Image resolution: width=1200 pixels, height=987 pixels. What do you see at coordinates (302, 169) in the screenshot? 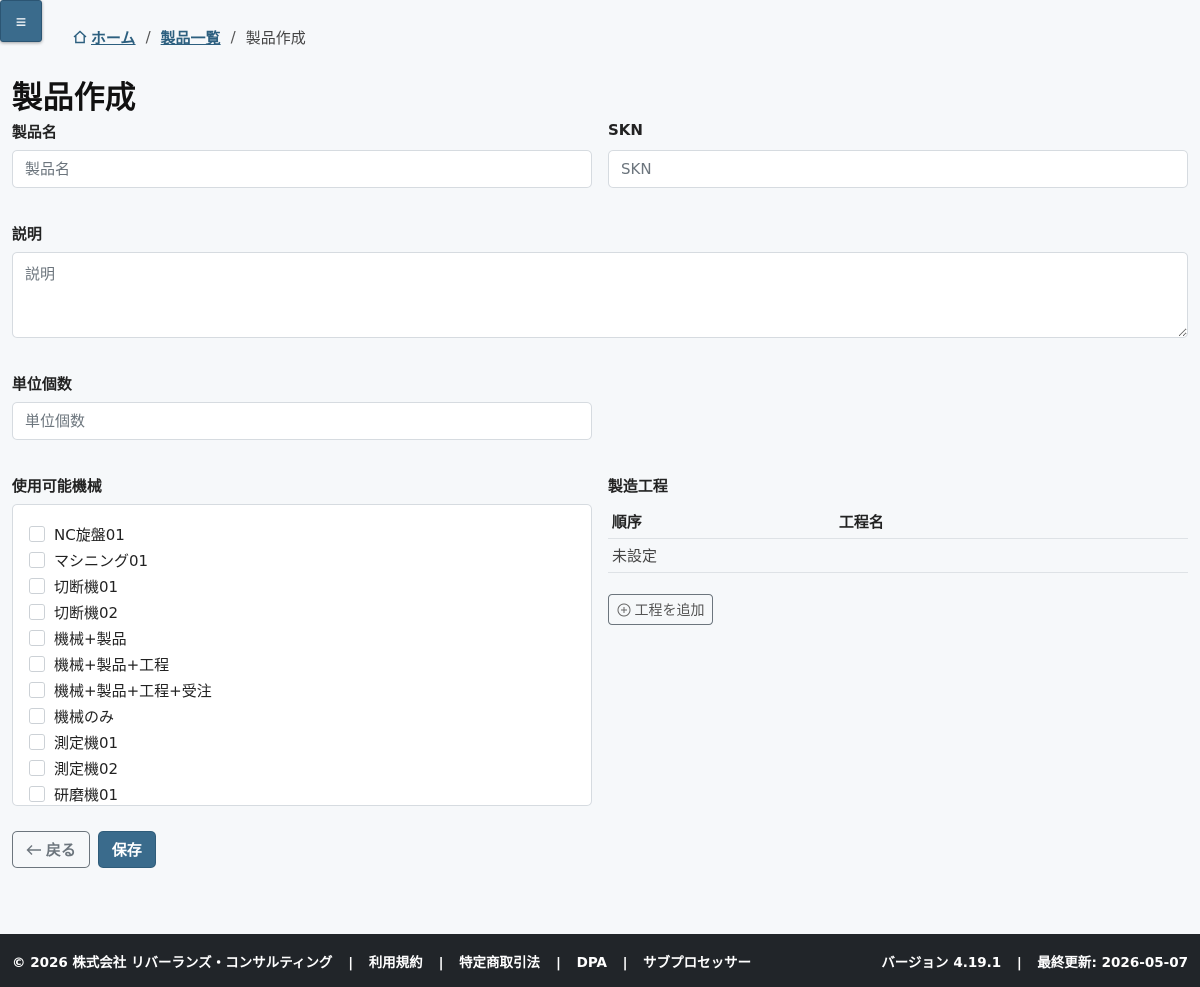
I see `product-name-input` at bounding box center [302, 169].